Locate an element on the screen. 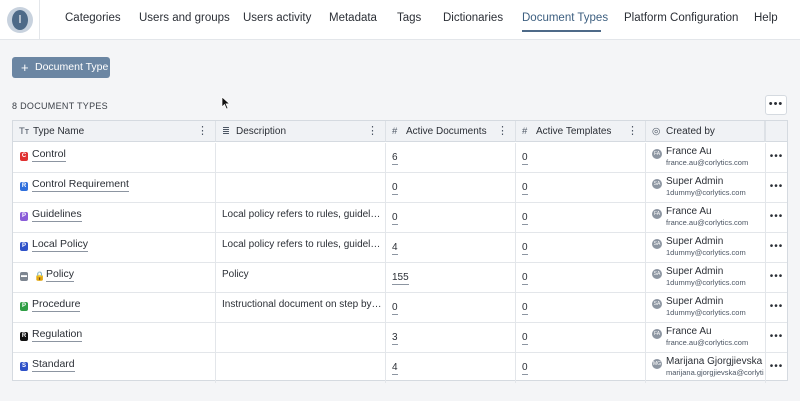  creator-email: france.au@corlytics.com is located at coordinates (707, 342).